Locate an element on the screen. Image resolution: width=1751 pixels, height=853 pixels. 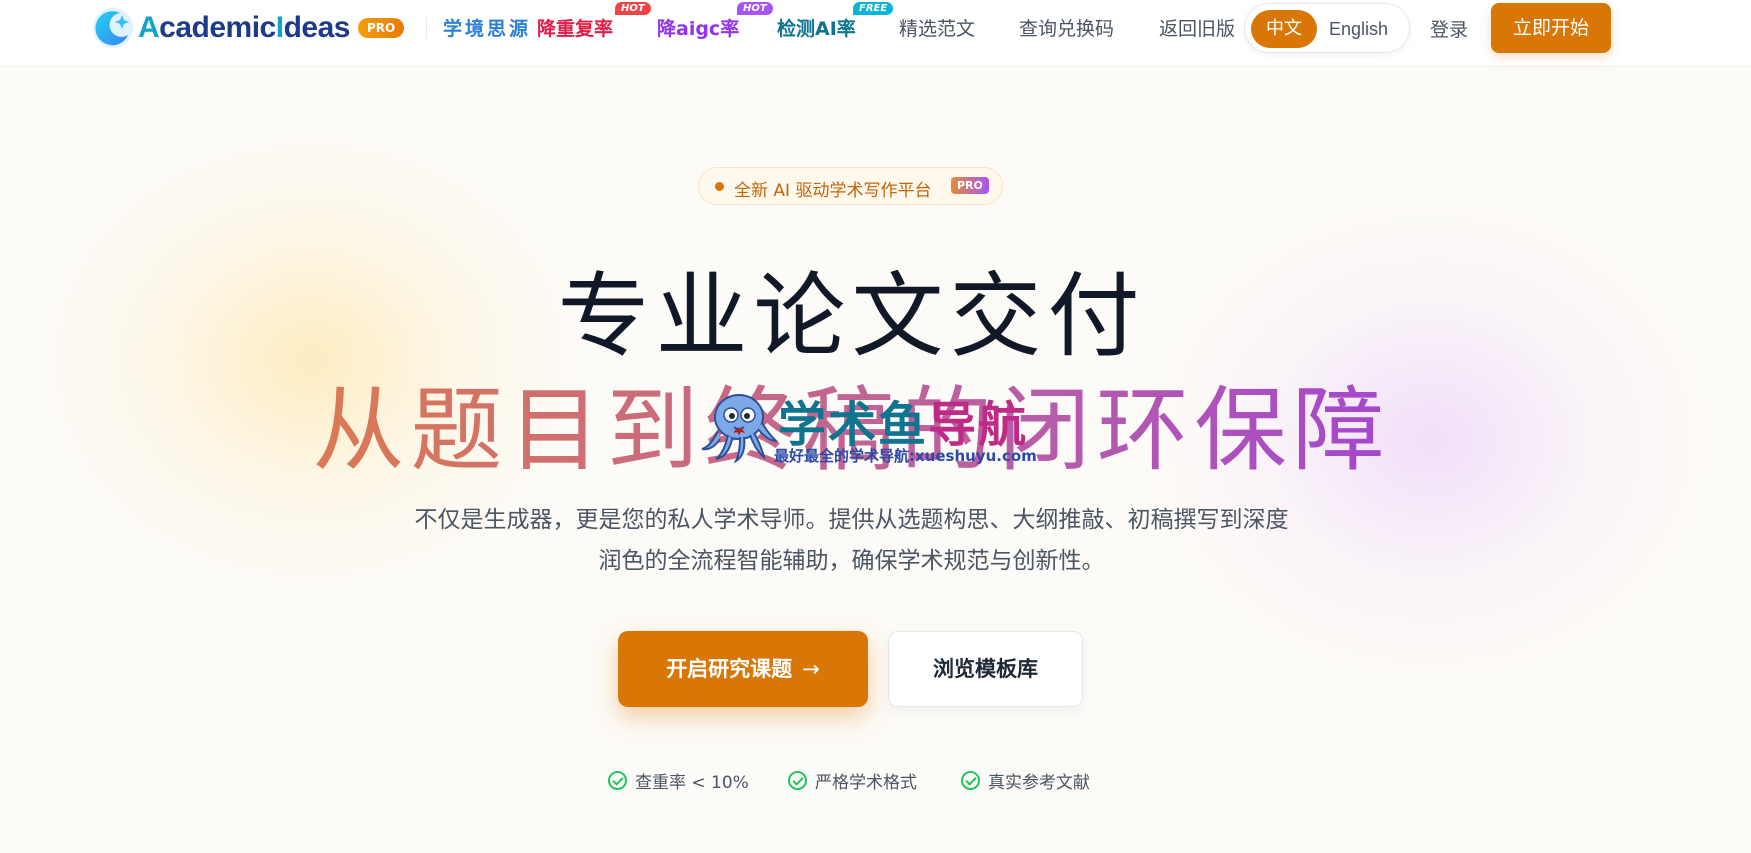
watermark: 学术鱼导航 最好最全的学术导航:xueshuyu.com is located at coordinates (880, 425).